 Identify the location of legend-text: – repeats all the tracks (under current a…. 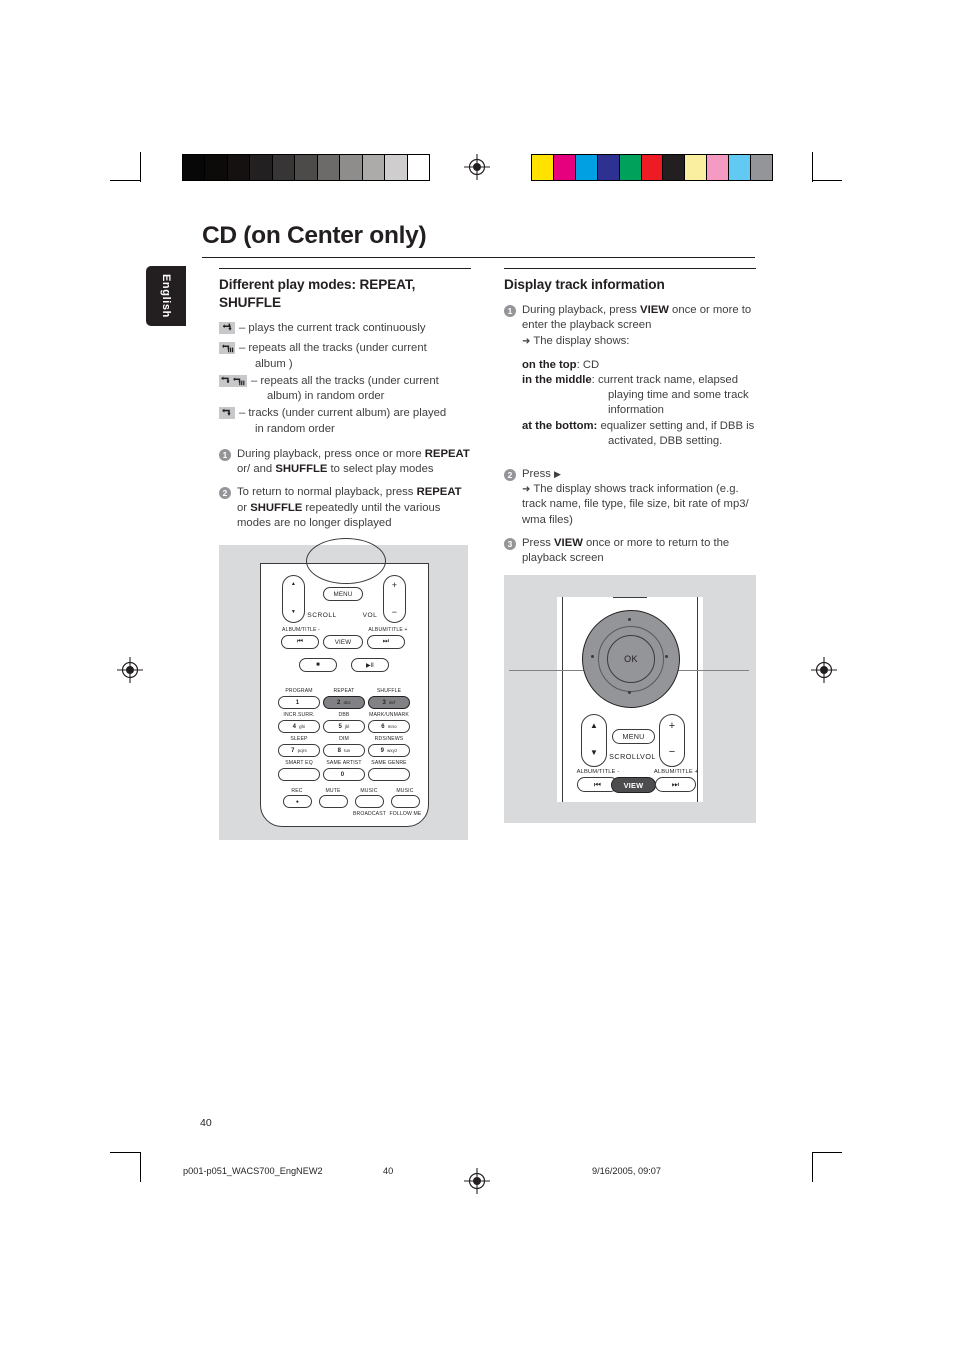
(361, 389).